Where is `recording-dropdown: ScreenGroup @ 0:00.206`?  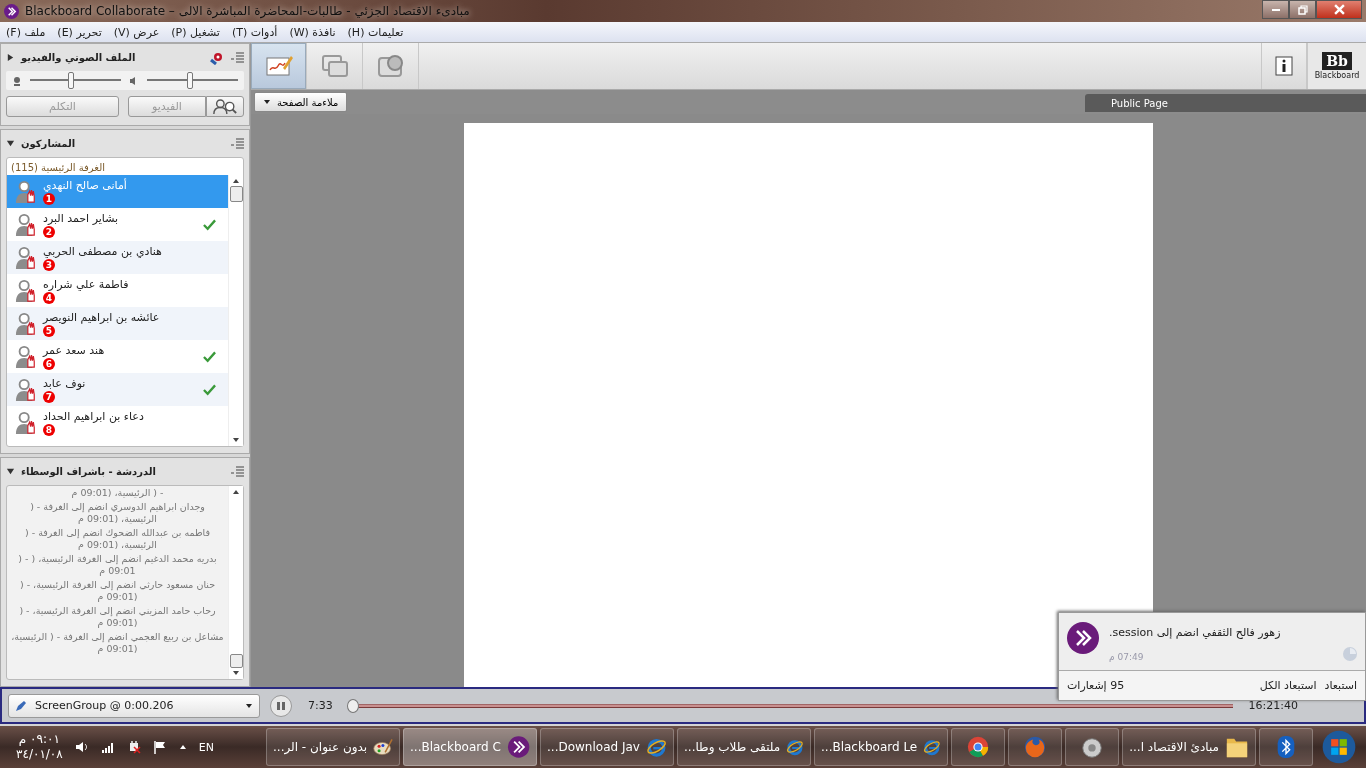 recording-dropdown: ScreenGroup @ 0:00.206 is located at coordinates (134, 705).